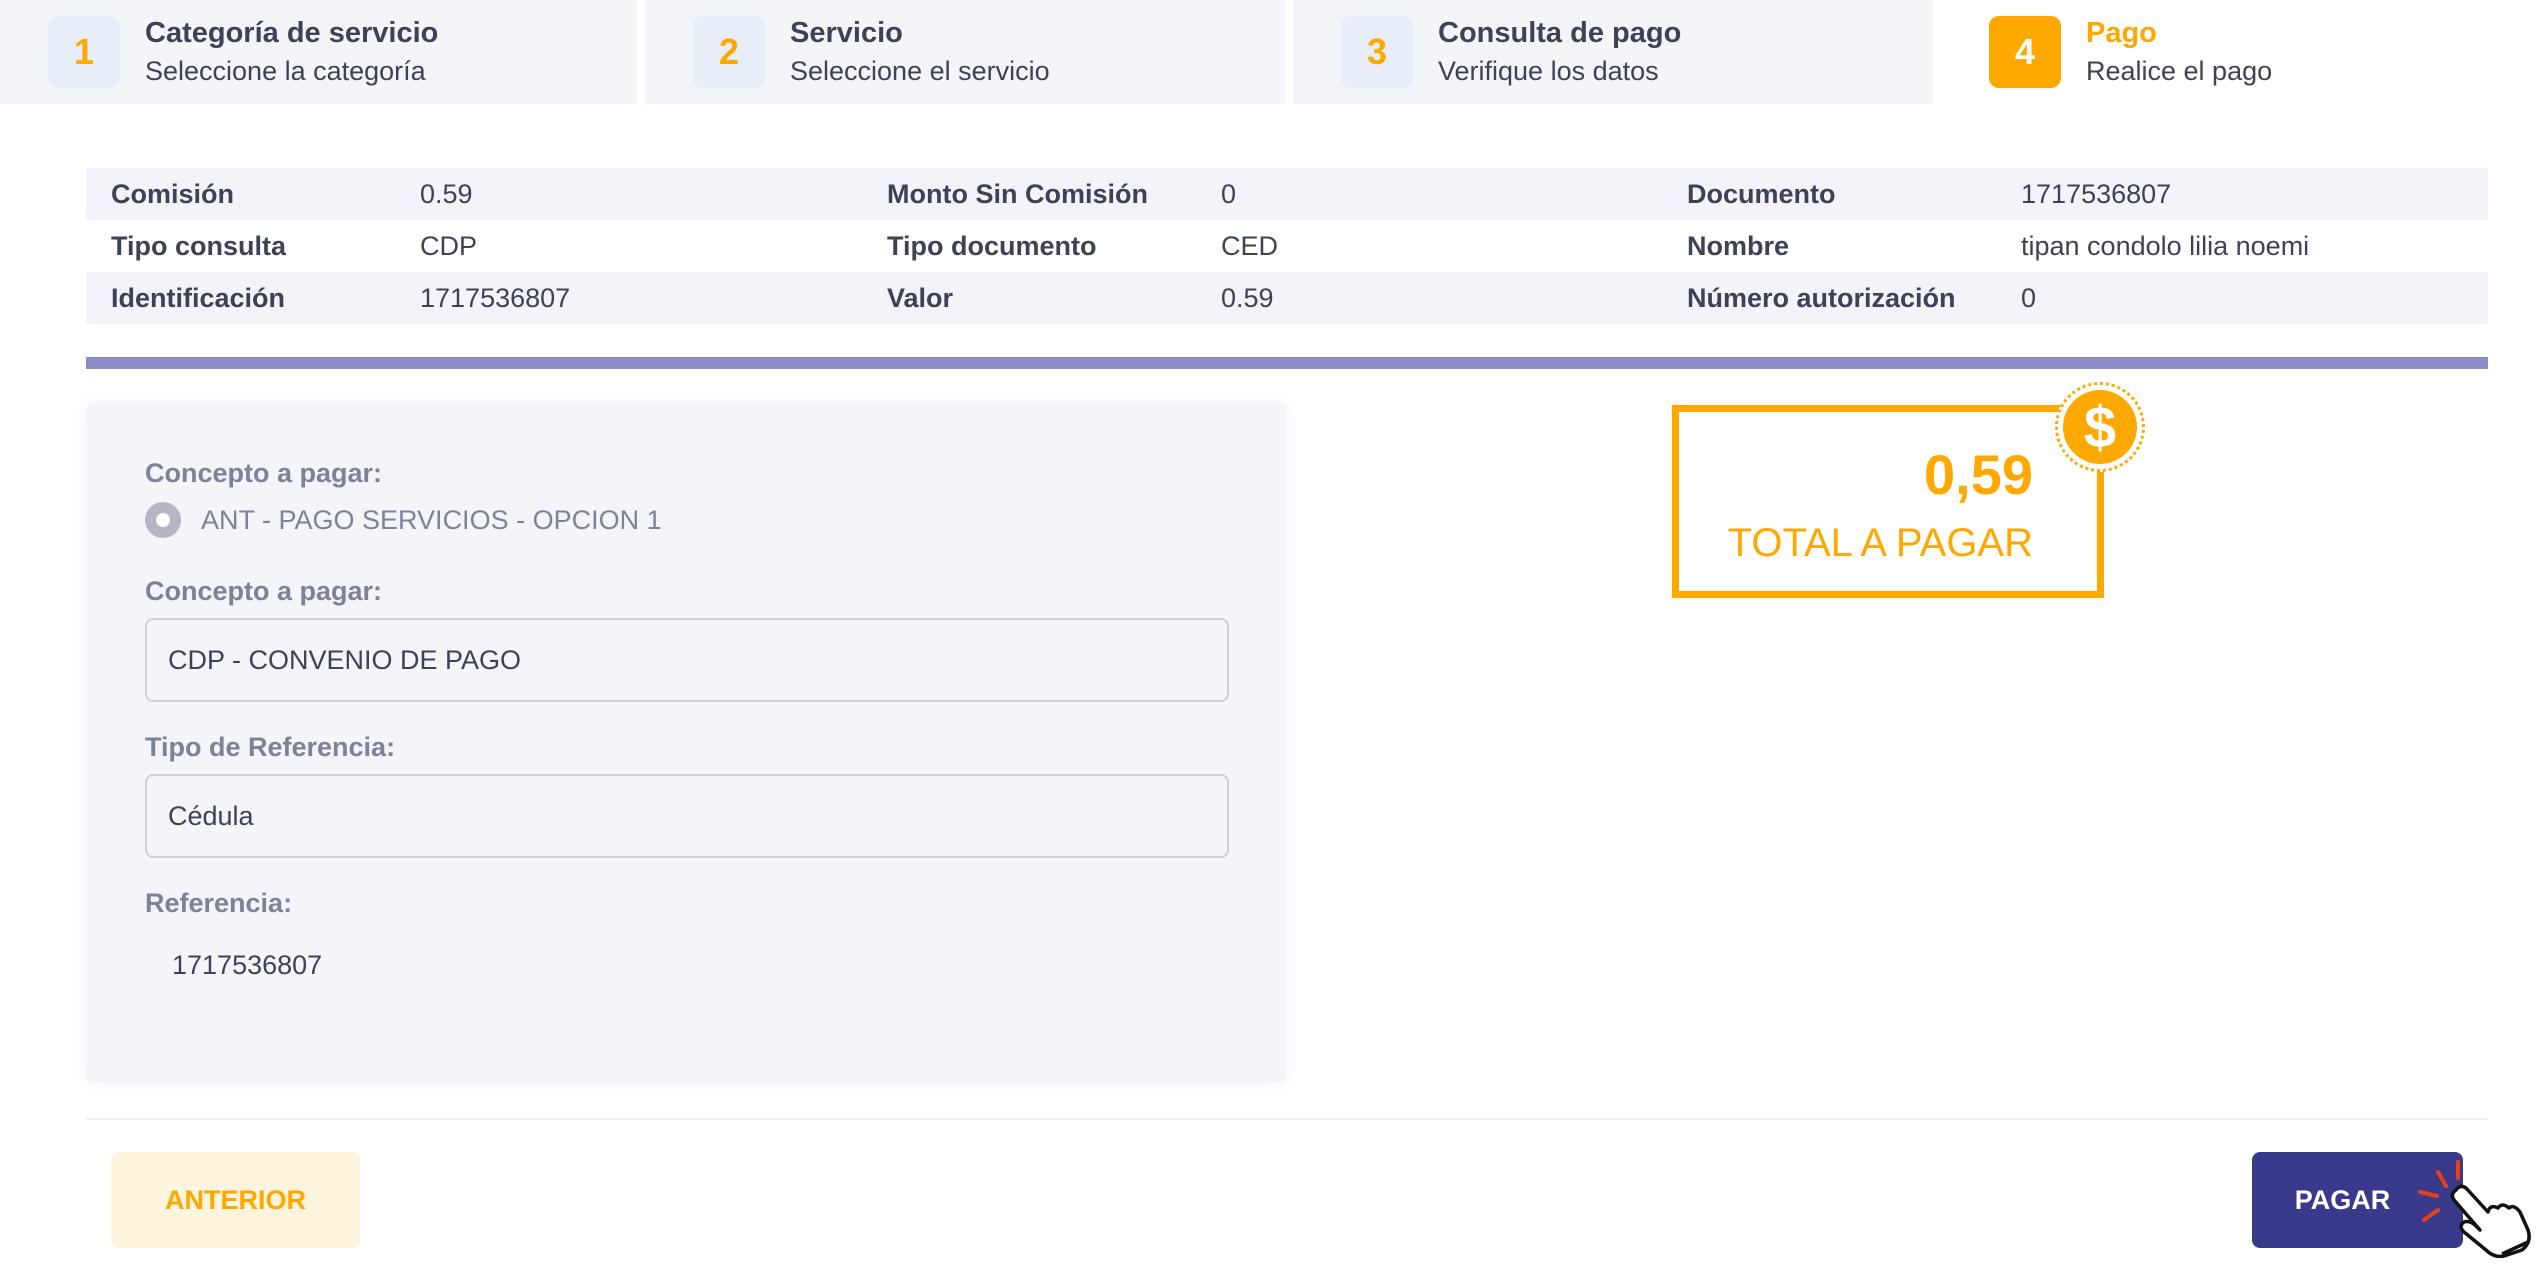  Describe the element at coordinates (1761, 193) in the screenshot. I see `info-label: Documento` at that location.